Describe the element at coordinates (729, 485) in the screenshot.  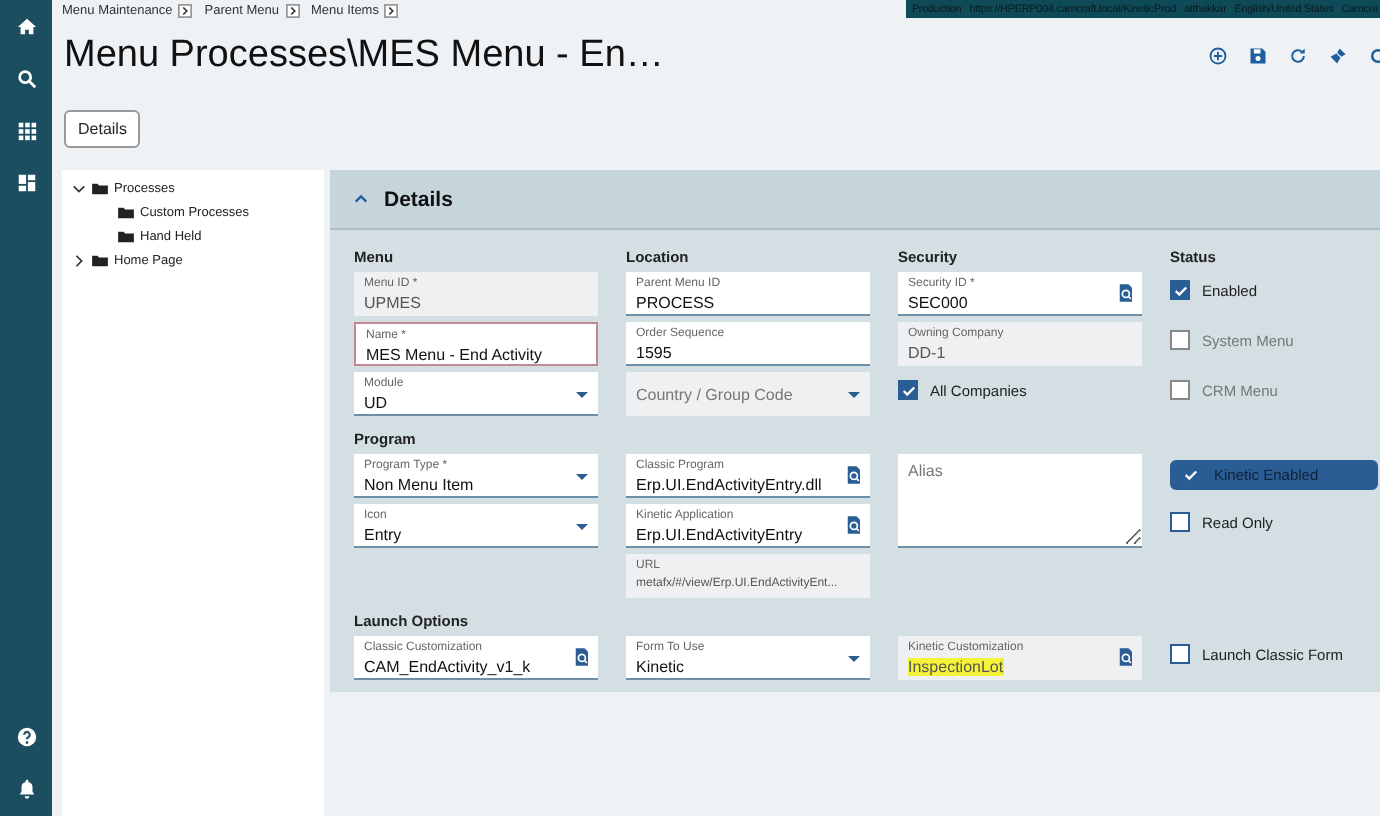
I see `field-value: Erp.UI.EndActivityEntry.dll` at that location.